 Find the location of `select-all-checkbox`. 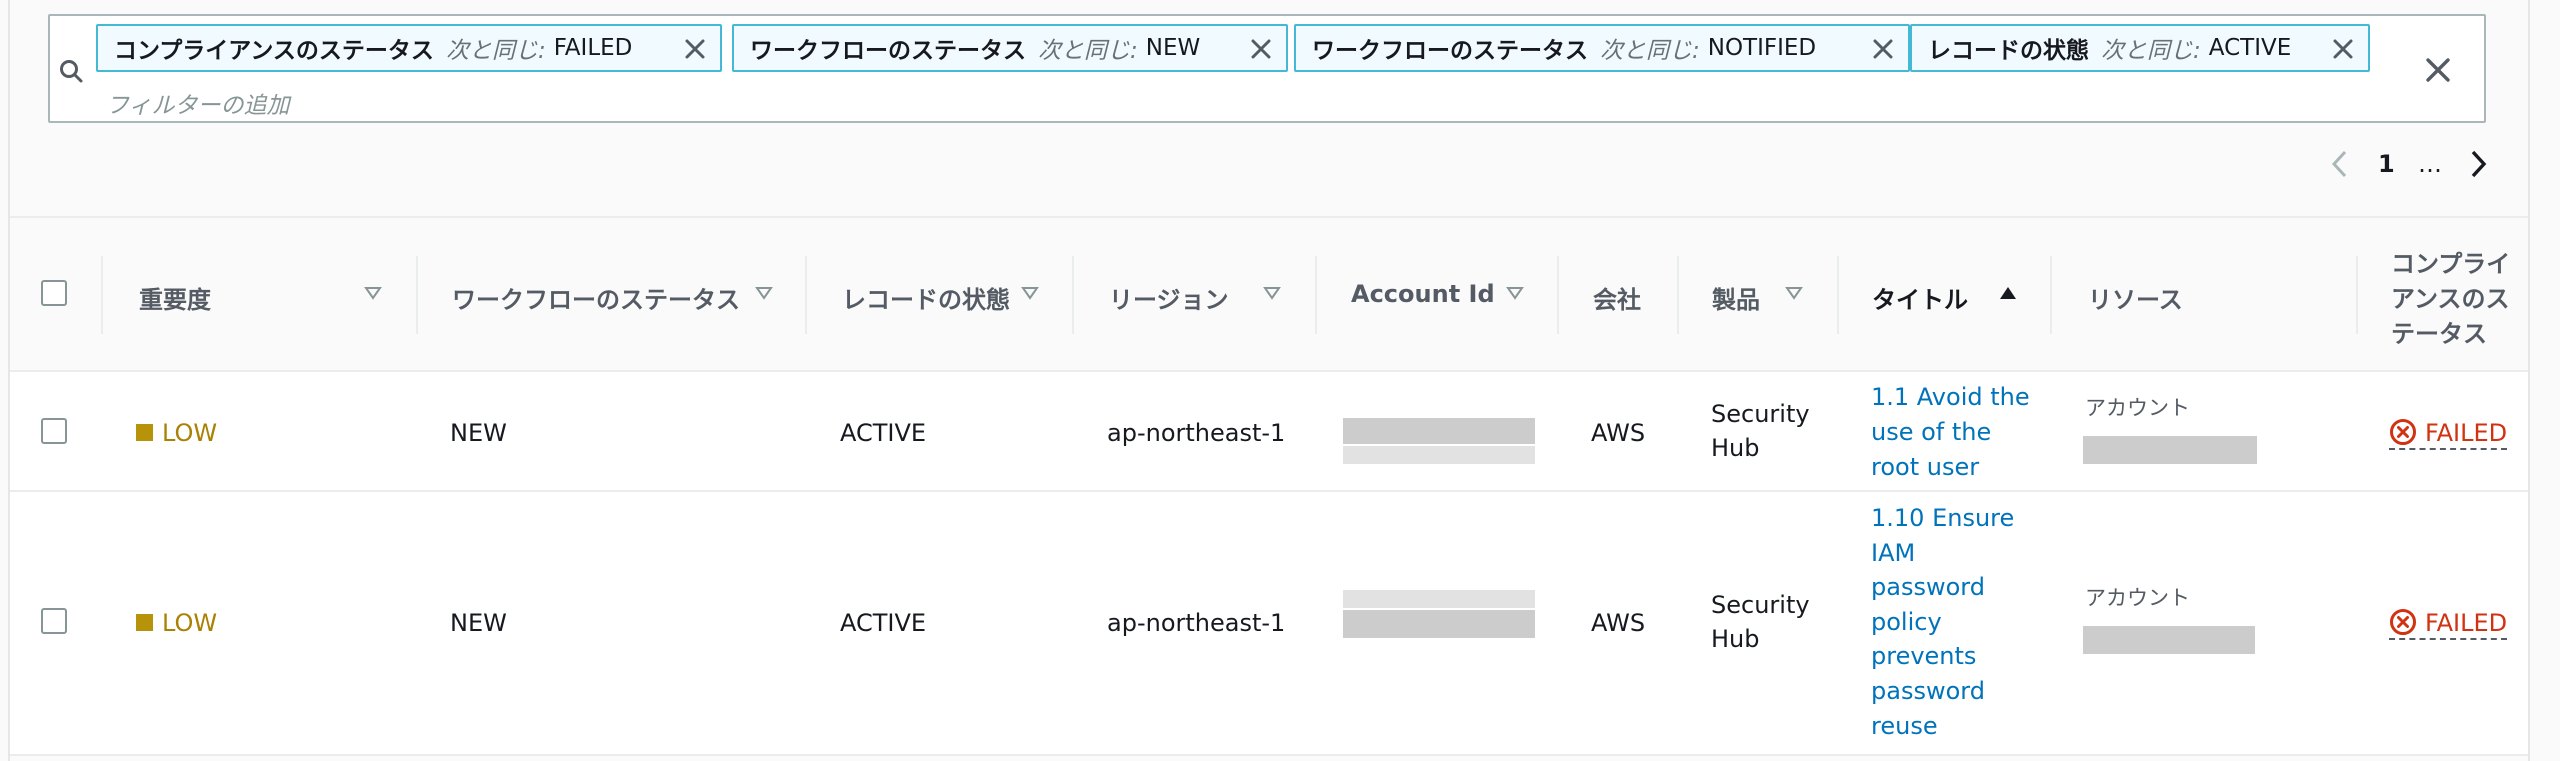

select-all-checkbox is located at coordinates (54, 293).